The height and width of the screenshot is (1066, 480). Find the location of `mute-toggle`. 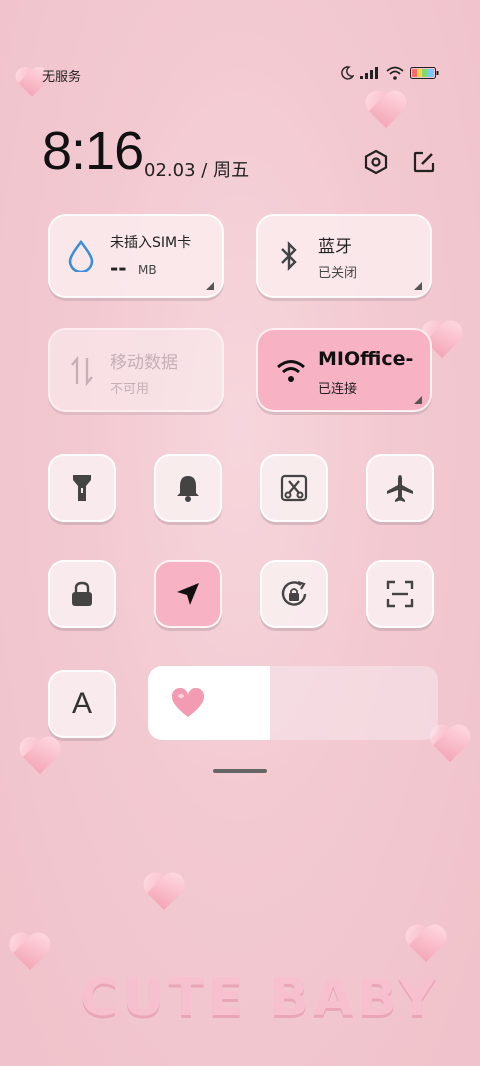

mute-toggle is located at coordinates (188, 488).